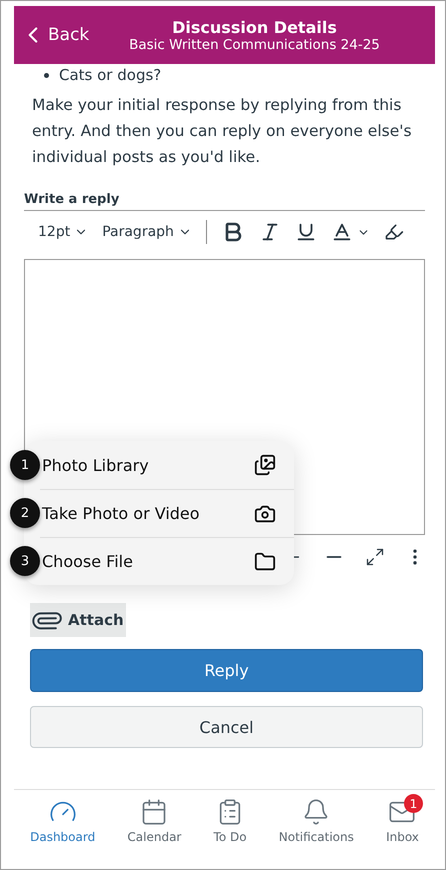 This screenshot has height=870, width=446. I want to click on block-style-dropdown: Paragraph, so click(147, 232).